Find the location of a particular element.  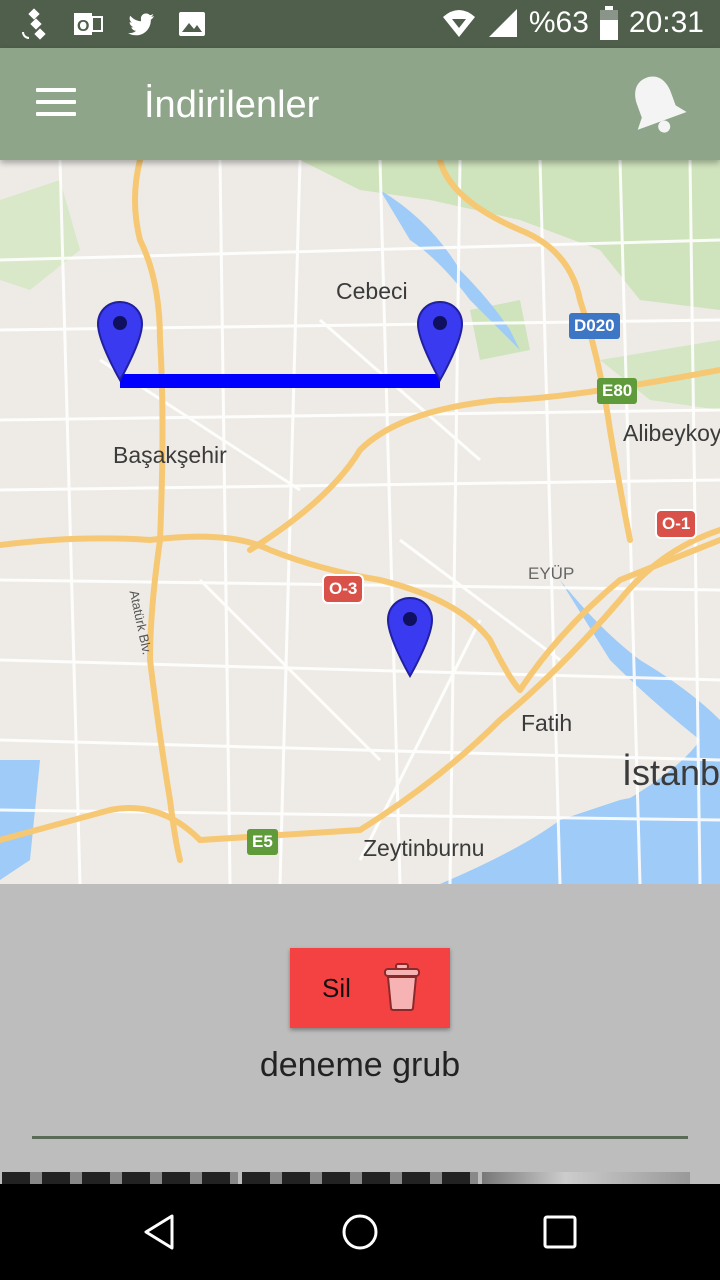

outlook-icon: O is located at coordinates (88, 24).